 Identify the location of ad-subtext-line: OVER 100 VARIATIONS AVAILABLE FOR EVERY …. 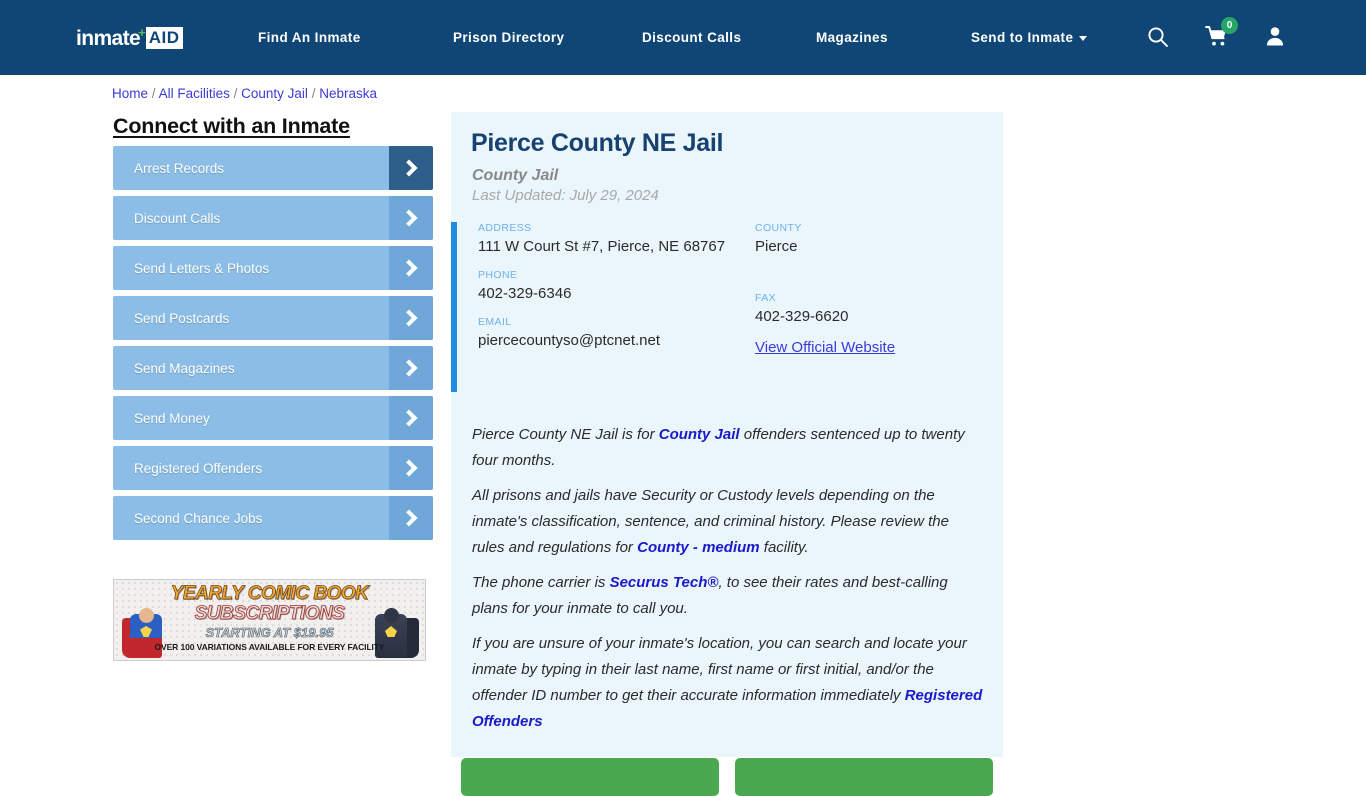
(269, 647).